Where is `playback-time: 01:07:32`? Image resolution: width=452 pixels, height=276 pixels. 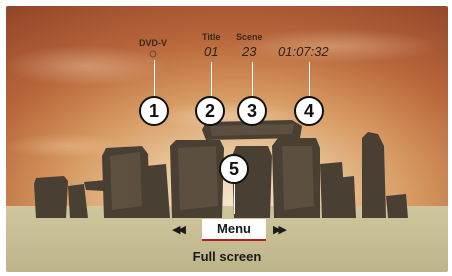 playback-time: 01:07:32 is located at coordinates (303, 51).